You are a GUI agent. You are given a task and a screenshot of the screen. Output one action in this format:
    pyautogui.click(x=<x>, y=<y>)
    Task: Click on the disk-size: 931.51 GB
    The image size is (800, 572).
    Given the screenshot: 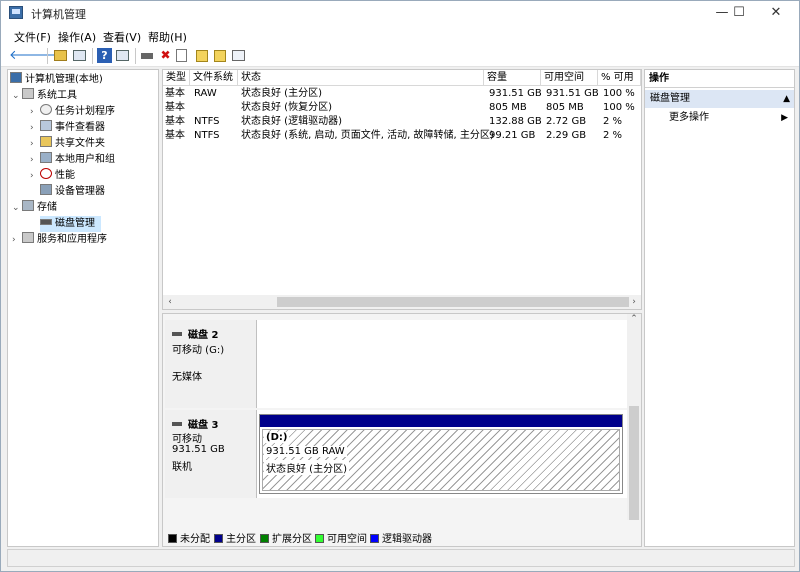 What is the action you would take?
    pyautogui.click(x=198, y=449)
    